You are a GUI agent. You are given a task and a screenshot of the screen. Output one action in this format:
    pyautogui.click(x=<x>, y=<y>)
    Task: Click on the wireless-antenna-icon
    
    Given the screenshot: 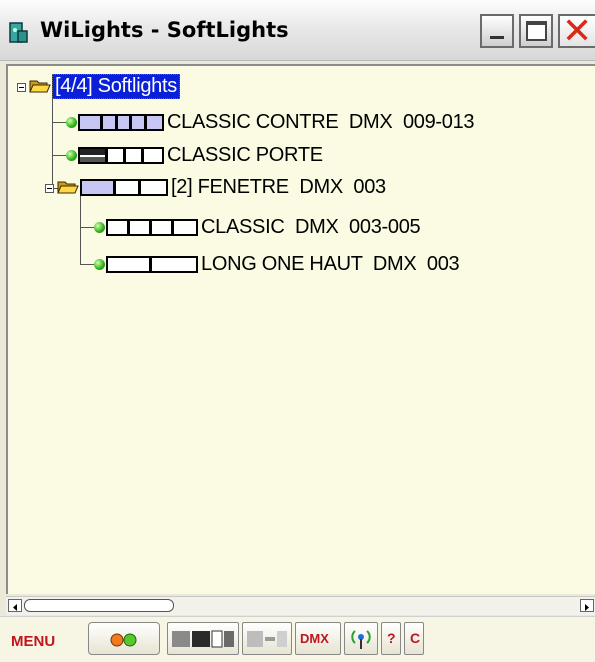 What is the action you would take?
    pyautogui.click(x=361, y=639)
    